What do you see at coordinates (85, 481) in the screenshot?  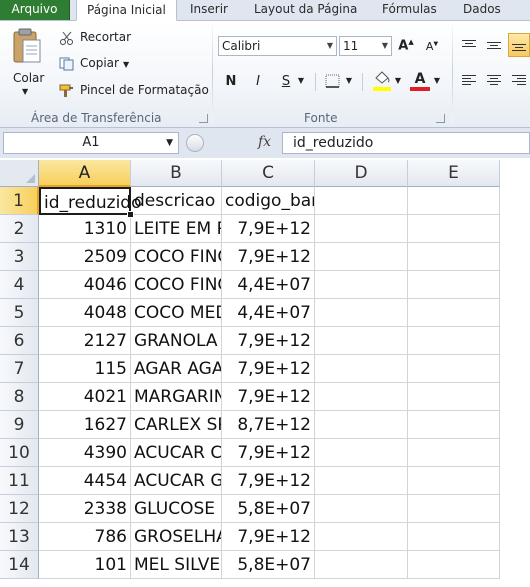 I see `cell-a11: 4454` at bounding box center [85, 481].